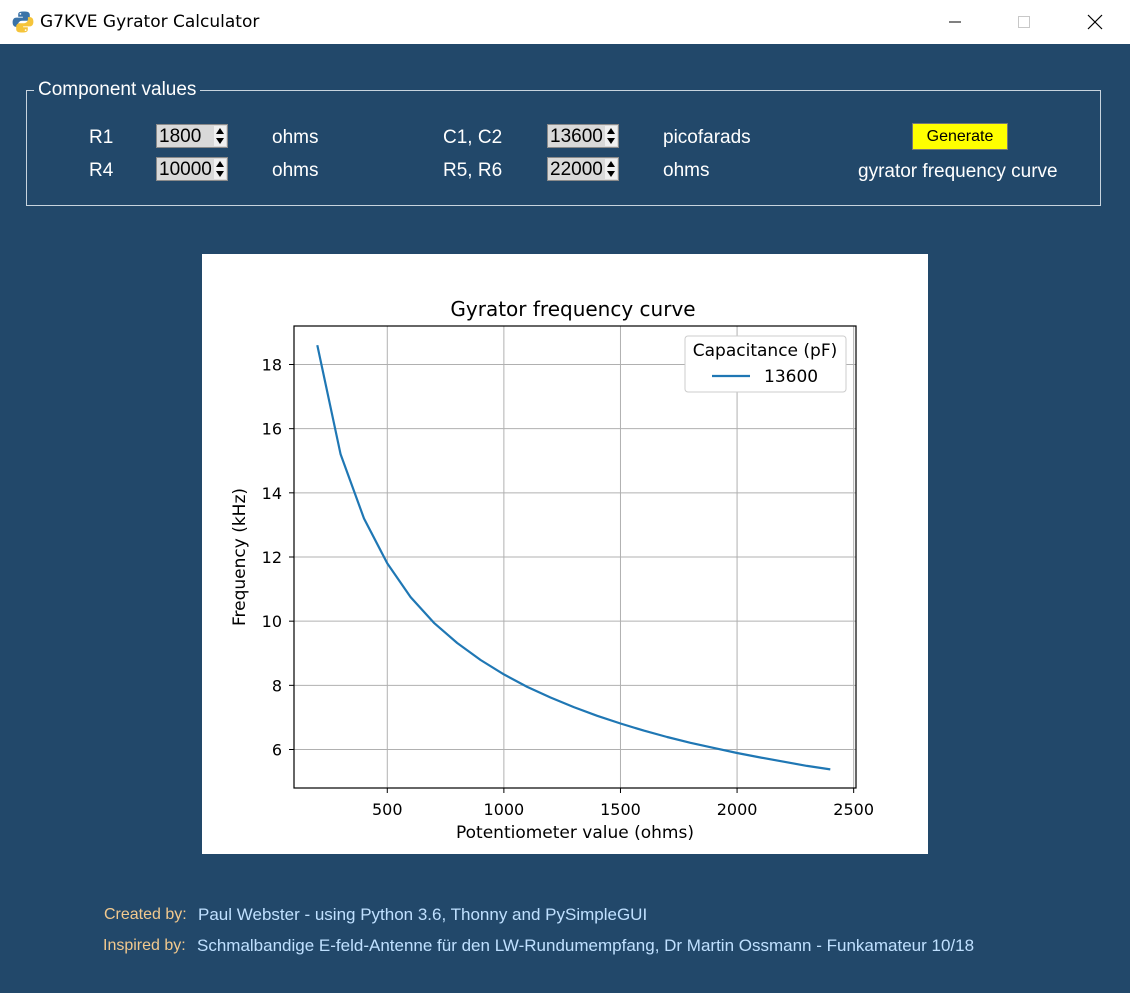 The height and width of the screenshot is (993, 1130). What do you see at coordinates (565, 22) in the screenshot?
I see `title-bar: G7KVE Gyrator Calculator` at bounding box center [565, 22].